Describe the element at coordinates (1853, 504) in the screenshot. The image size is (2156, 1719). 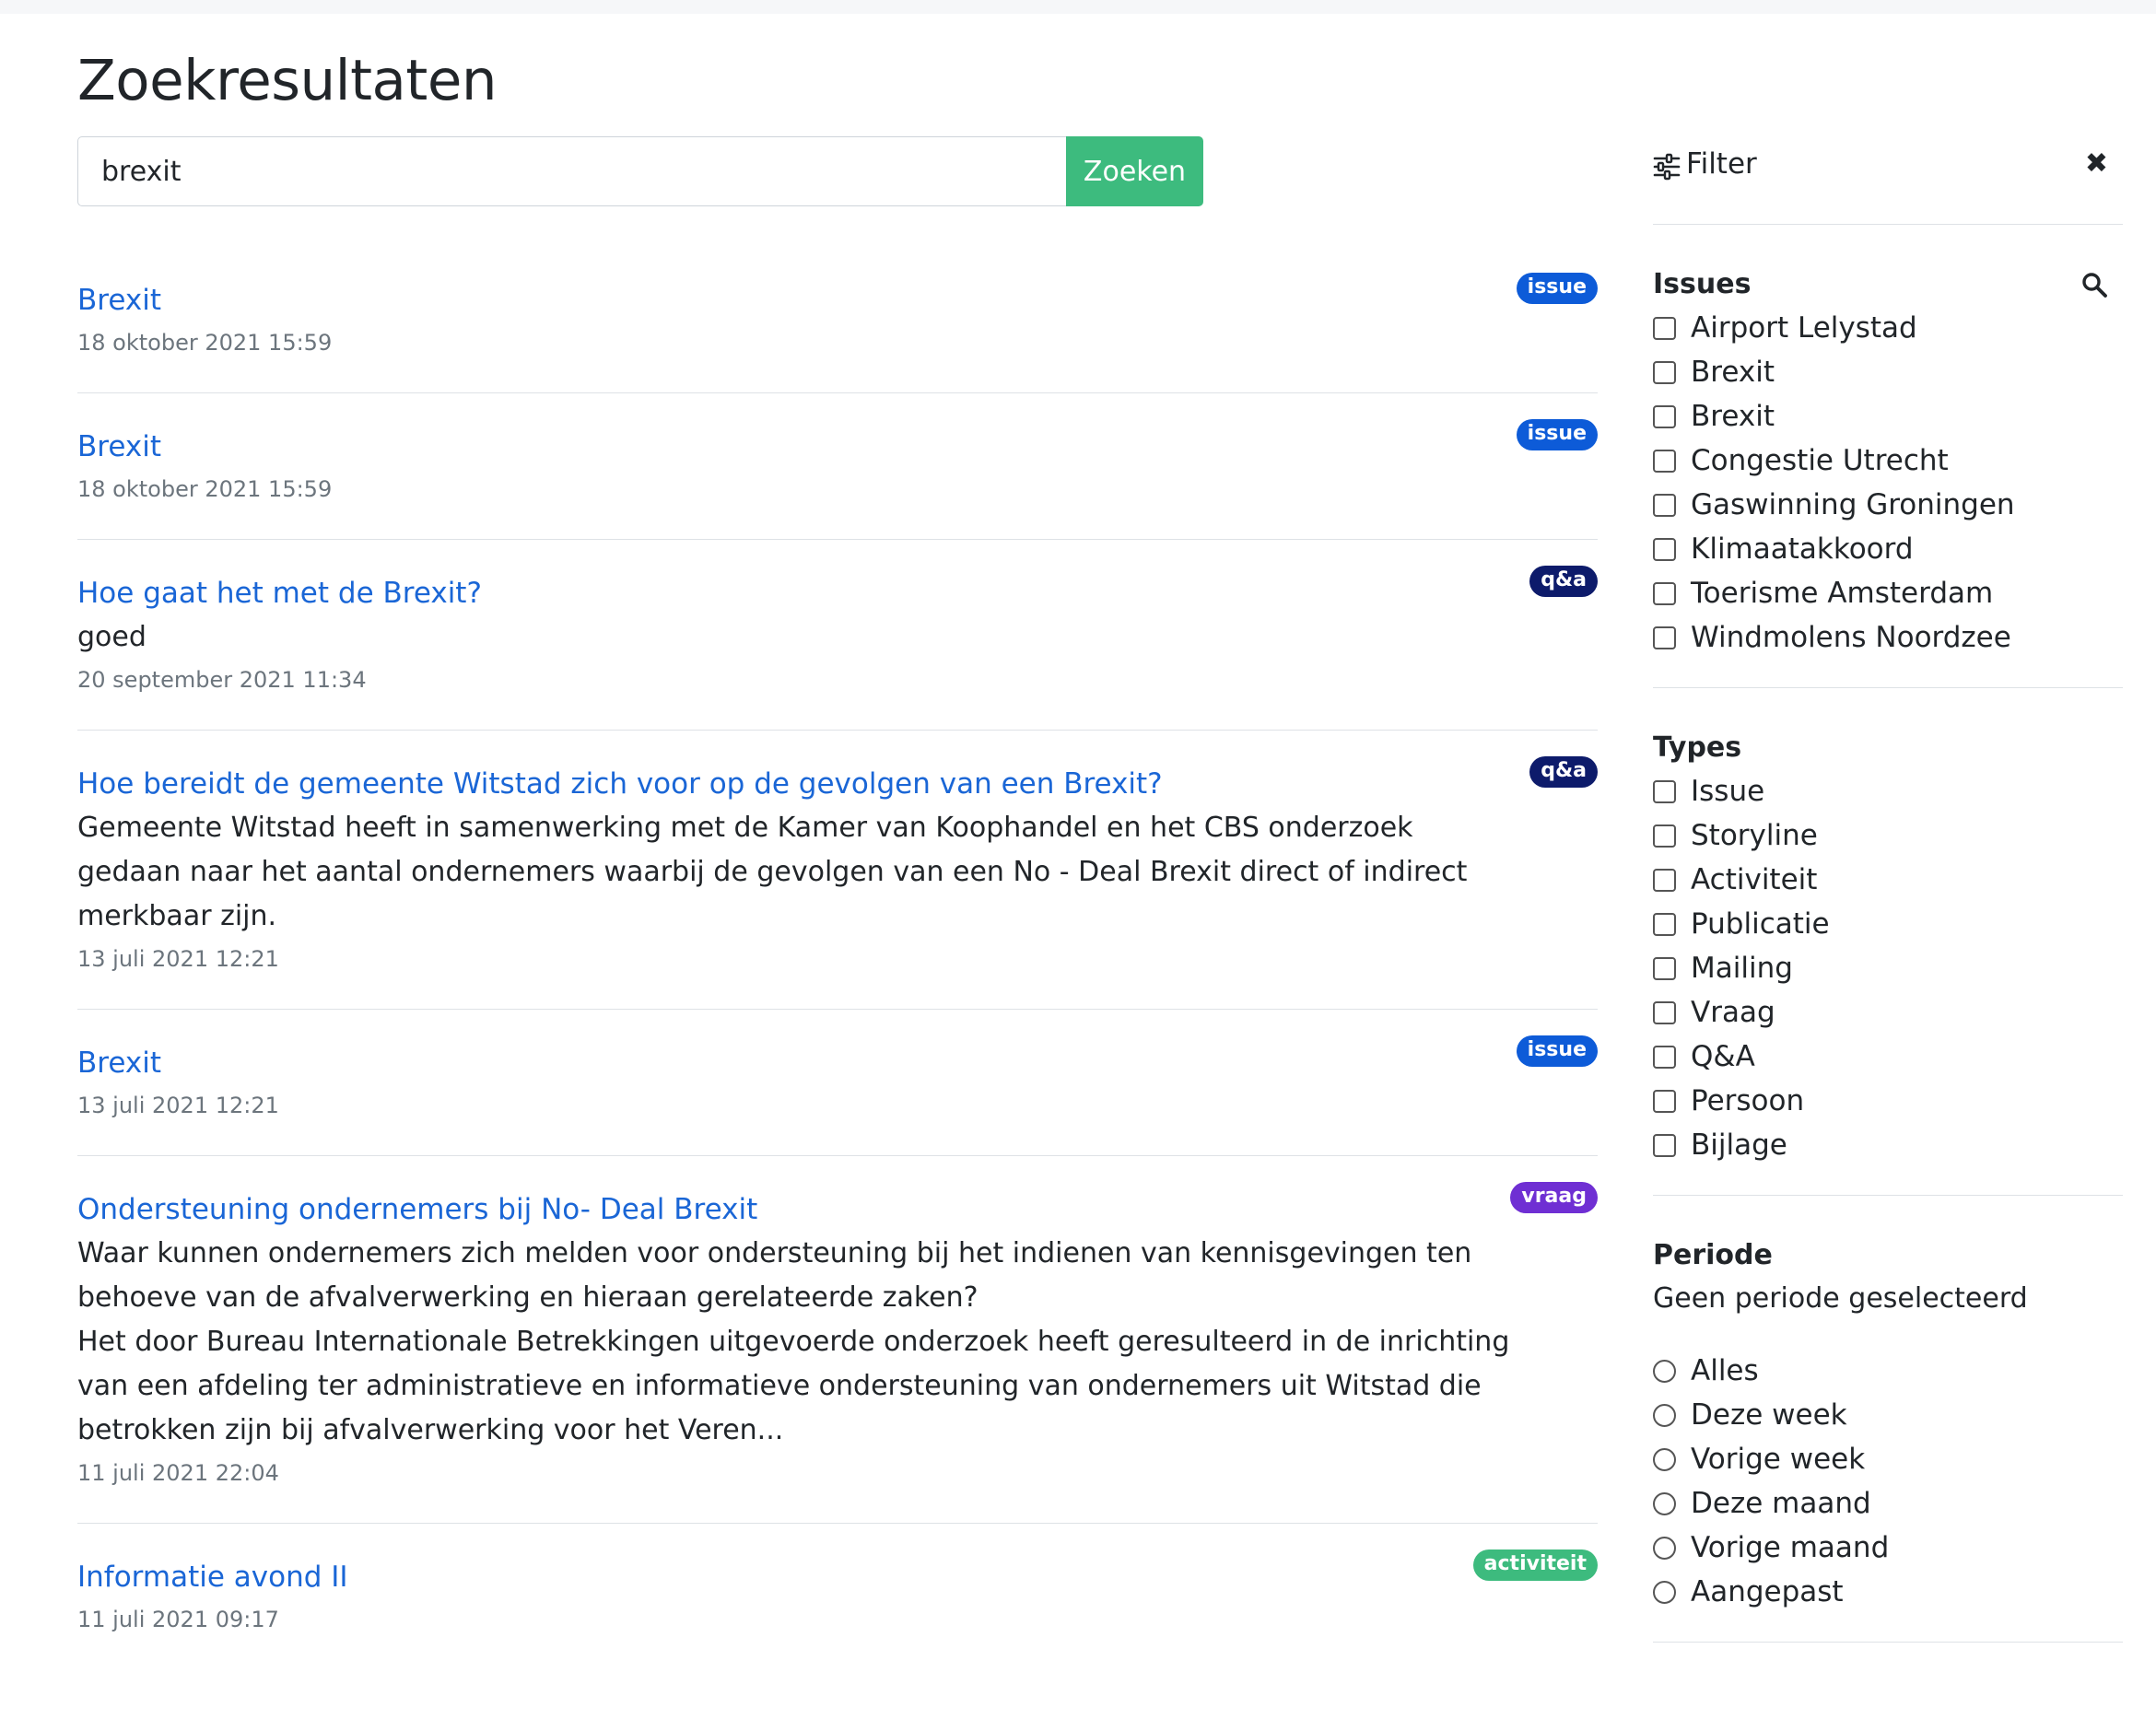
I see `option-label: Gaswinning Groningen` at that location.